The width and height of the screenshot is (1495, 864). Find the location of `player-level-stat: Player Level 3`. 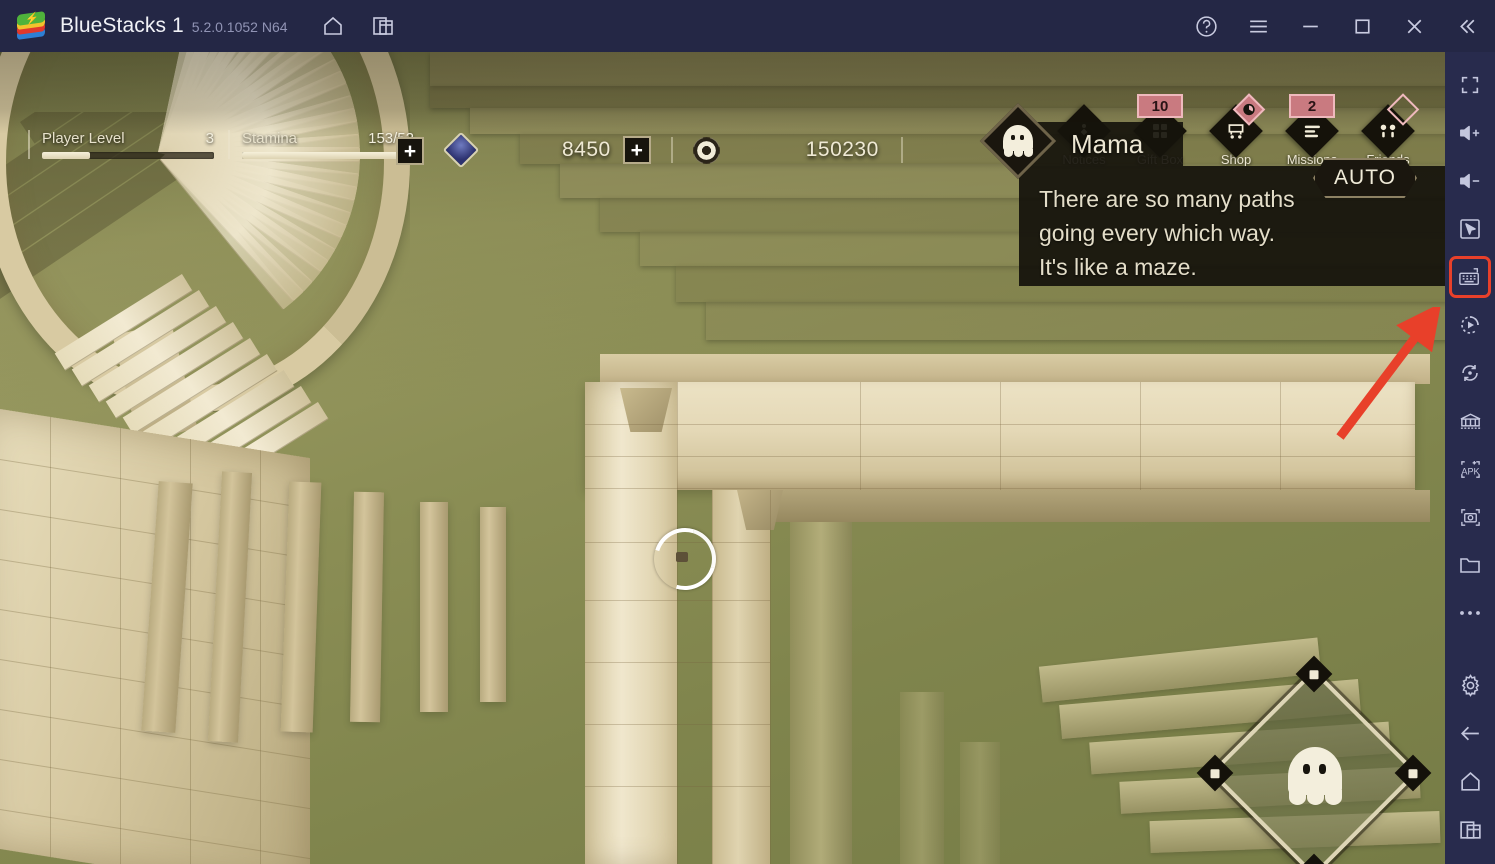

player-level-stat: Player Level 3 is located at coordinates (121, 144).